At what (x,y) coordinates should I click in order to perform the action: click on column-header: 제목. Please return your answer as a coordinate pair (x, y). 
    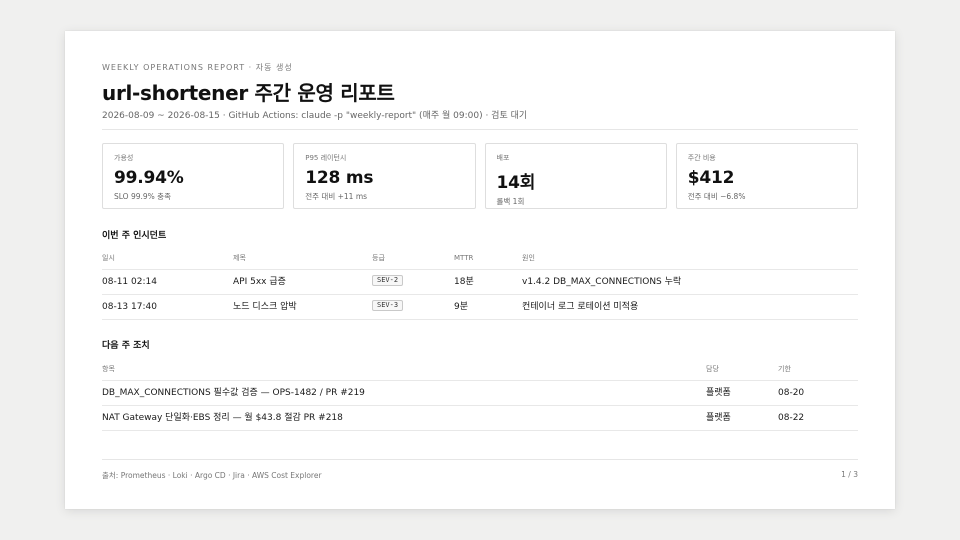
    Looking at the image, I should click on (239, 258).